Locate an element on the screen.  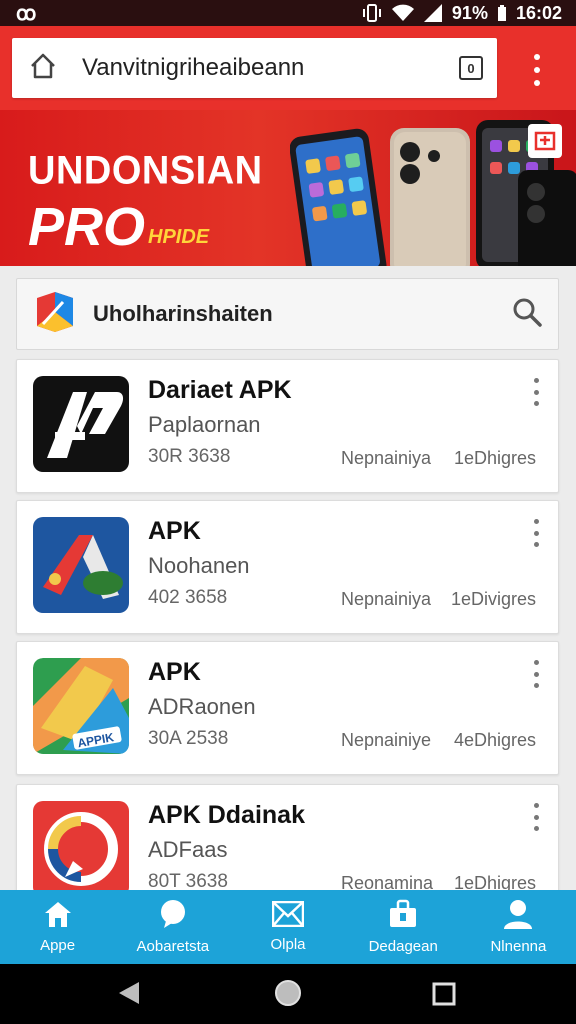
app-logo-icon is located at coordinates (55, 314).